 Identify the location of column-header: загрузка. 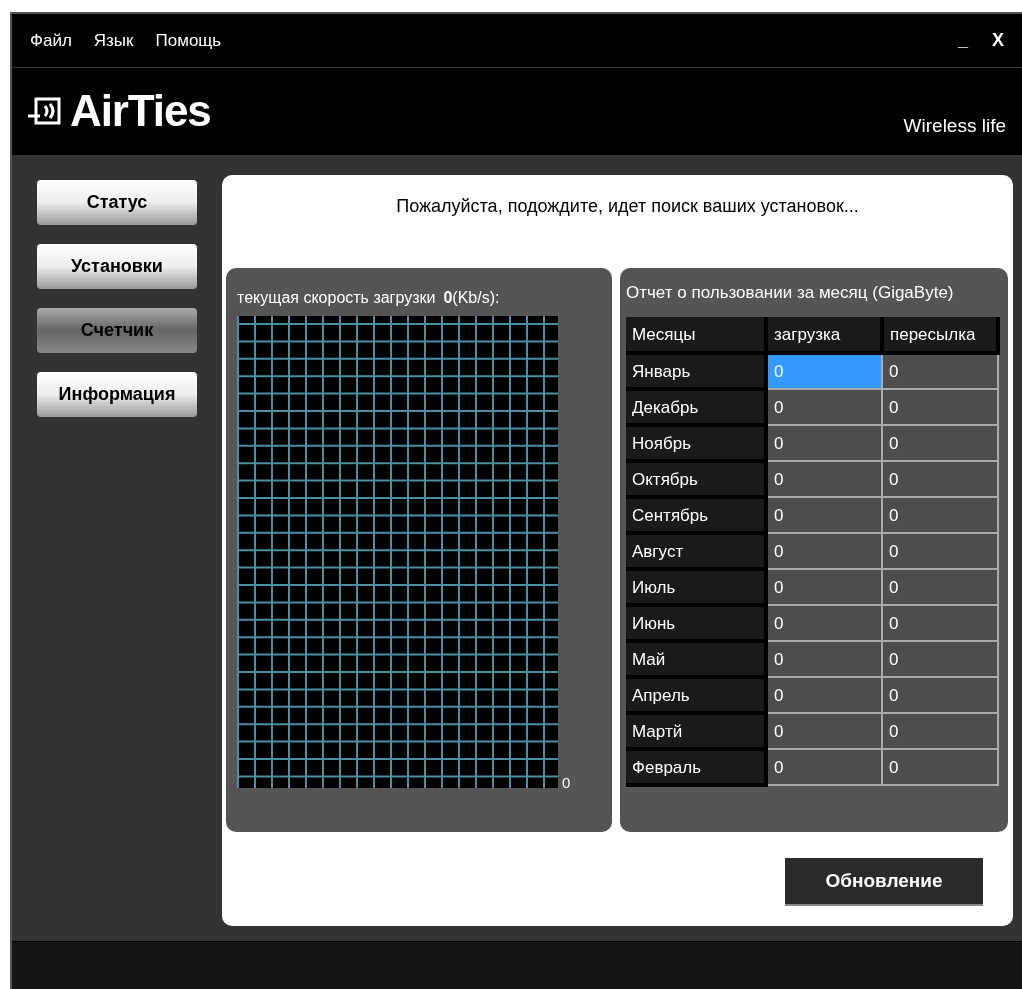
(824, 335).